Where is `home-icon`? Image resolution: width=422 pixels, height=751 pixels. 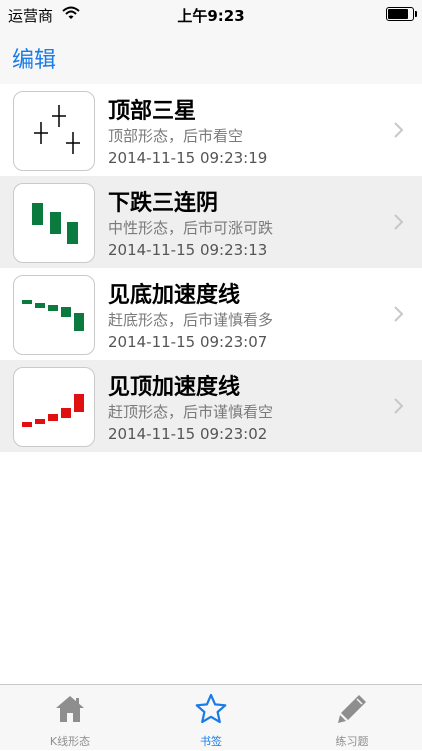 home-icon is located at coordinates (70, 709).